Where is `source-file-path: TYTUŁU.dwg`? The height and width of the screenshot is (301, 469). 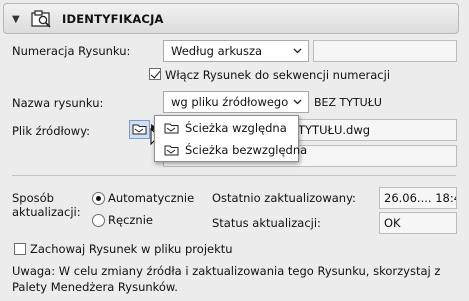 source-file-path: TYTUŁU.dwg is located at coordinates (334, 130).